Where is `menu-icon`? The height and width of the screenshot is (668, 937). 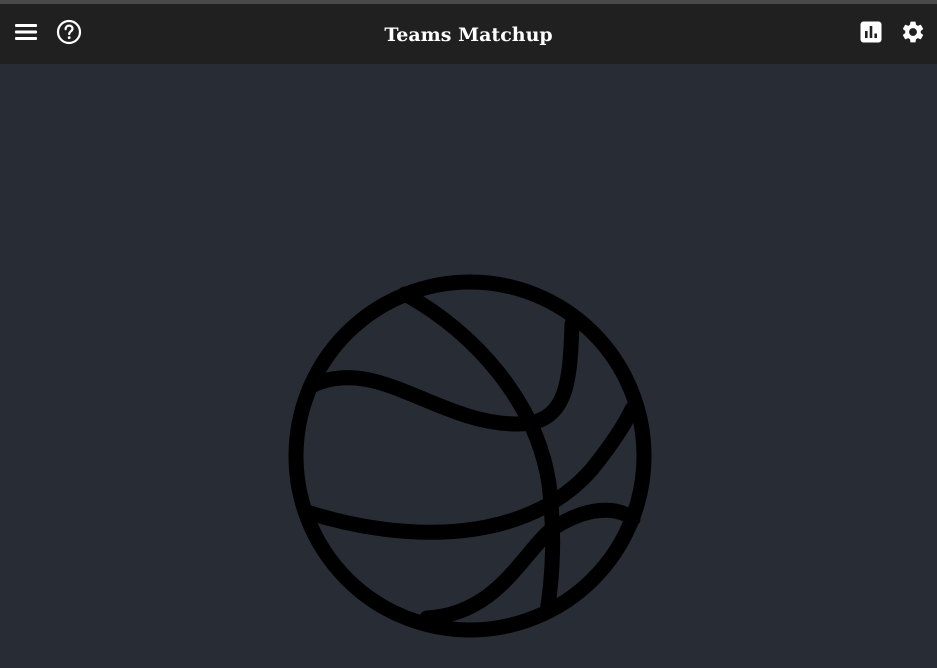 menu-icon is located at coordinates (26, 32).